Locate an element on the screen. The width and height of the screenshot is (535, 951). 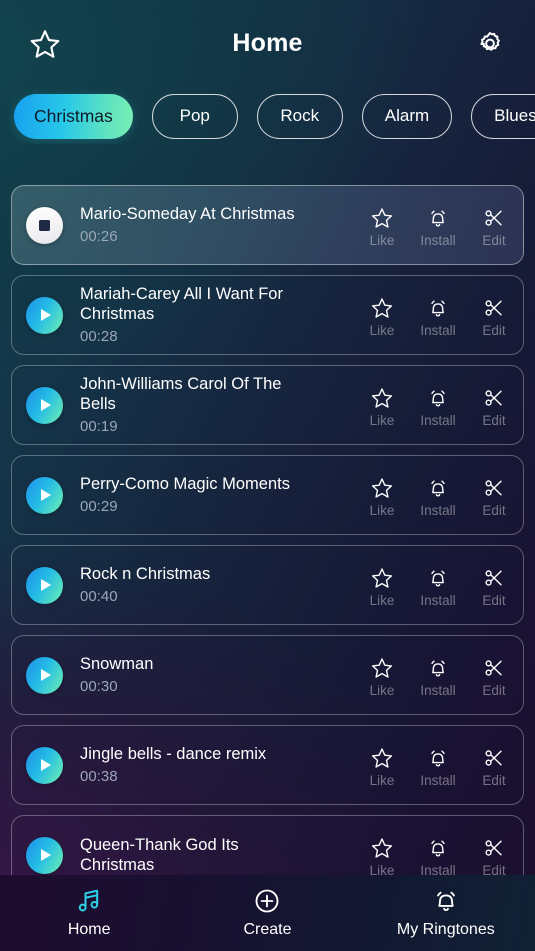
song-title: Perry-Como Magic Moments is located at coordinates (185, 484).